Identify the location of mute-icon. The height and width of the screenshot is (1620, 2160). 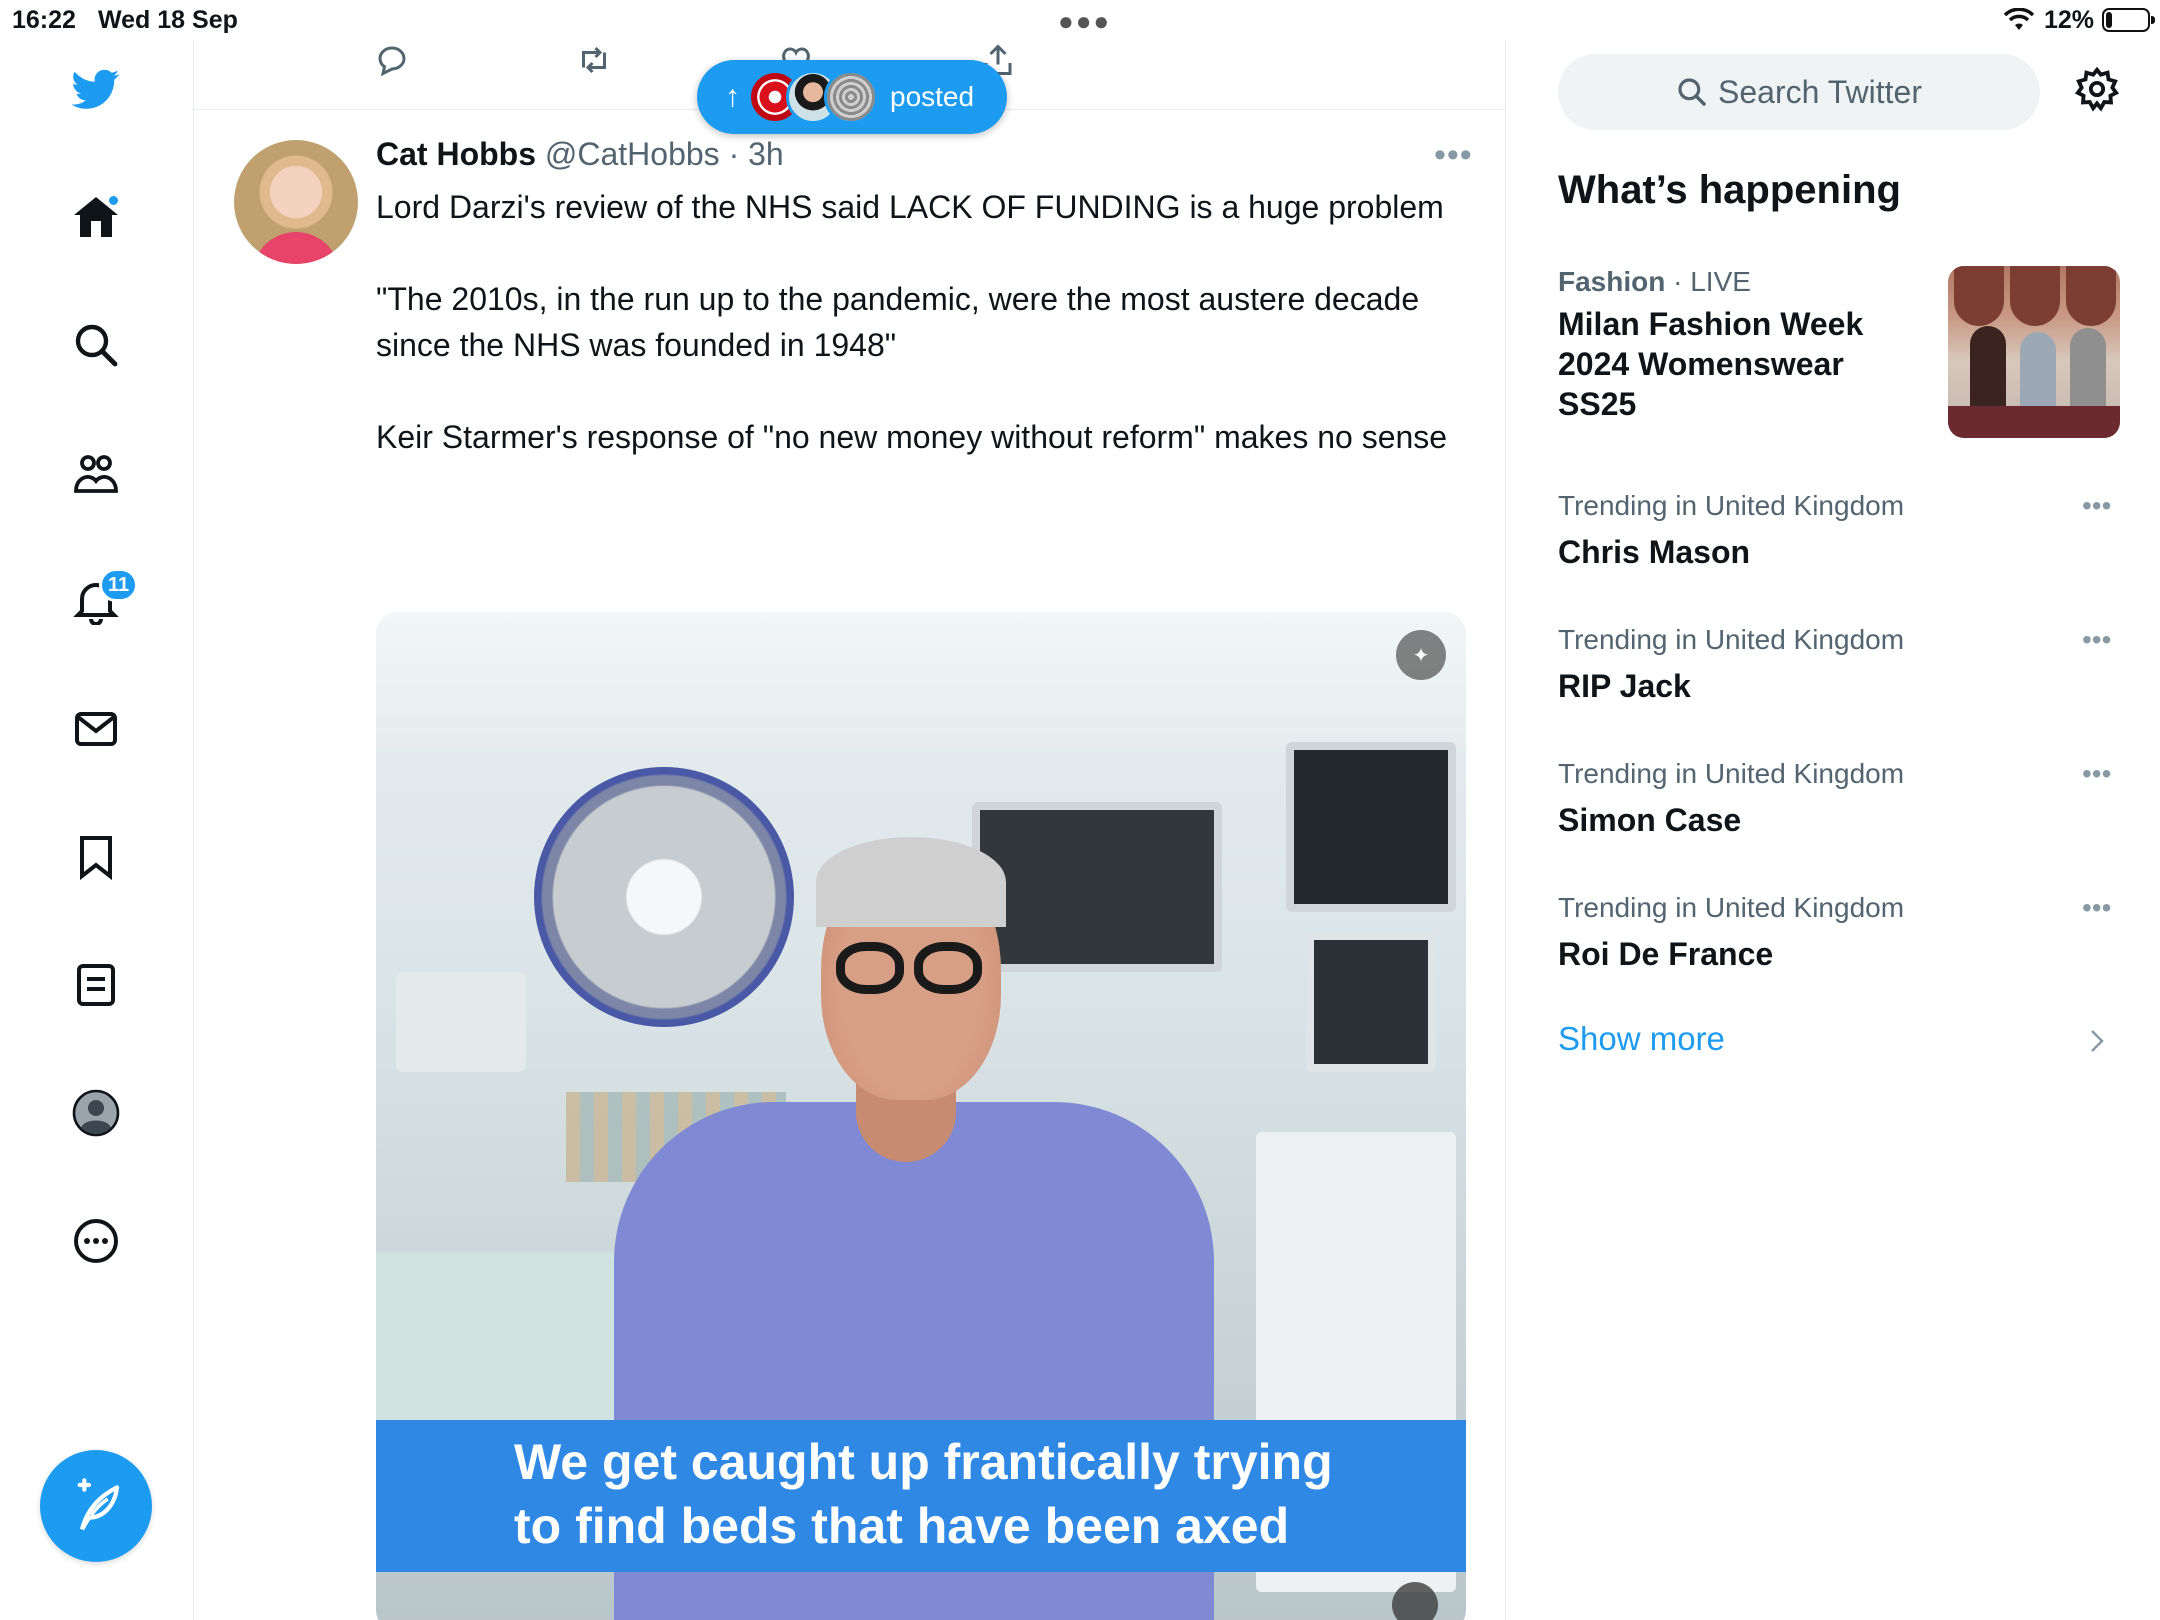
(1415, 1601).